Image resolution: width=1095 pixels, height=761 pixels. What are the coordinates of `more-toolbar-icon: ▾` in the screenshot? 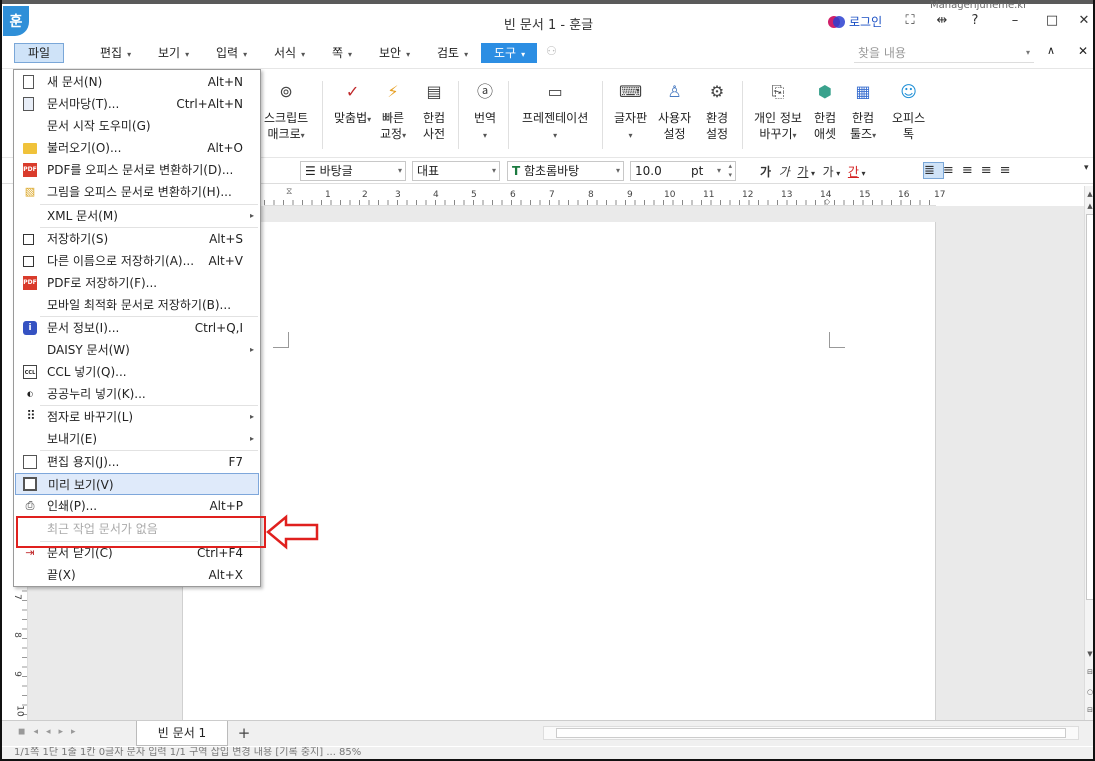 It's located at (1086, 168).